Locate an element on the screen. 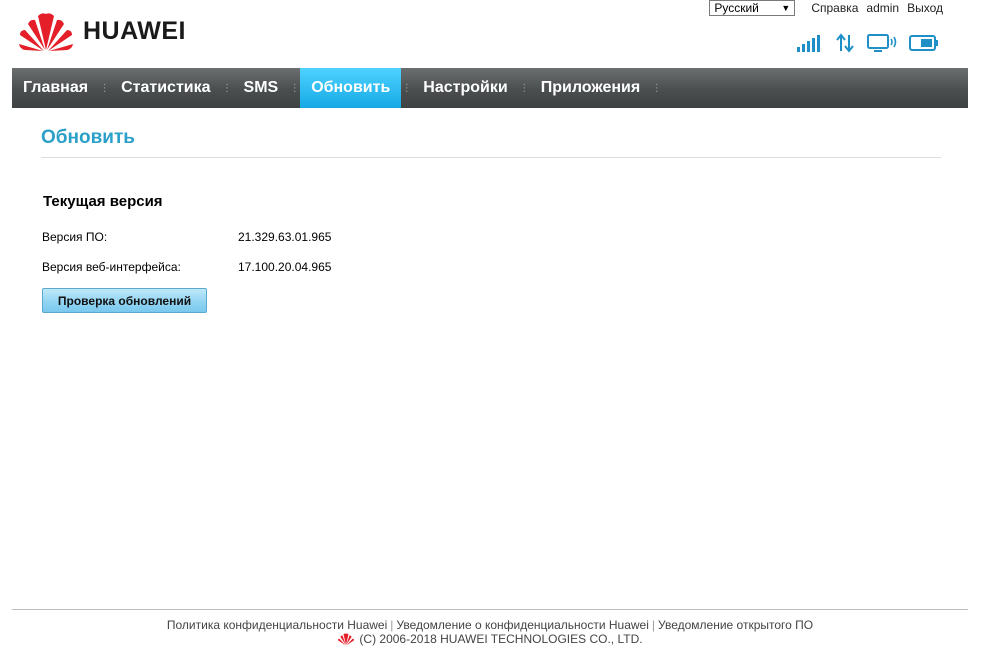  privacy-notice-link: Уведомление о конфиденциальности Huawei is located at coordinates (522, 625).